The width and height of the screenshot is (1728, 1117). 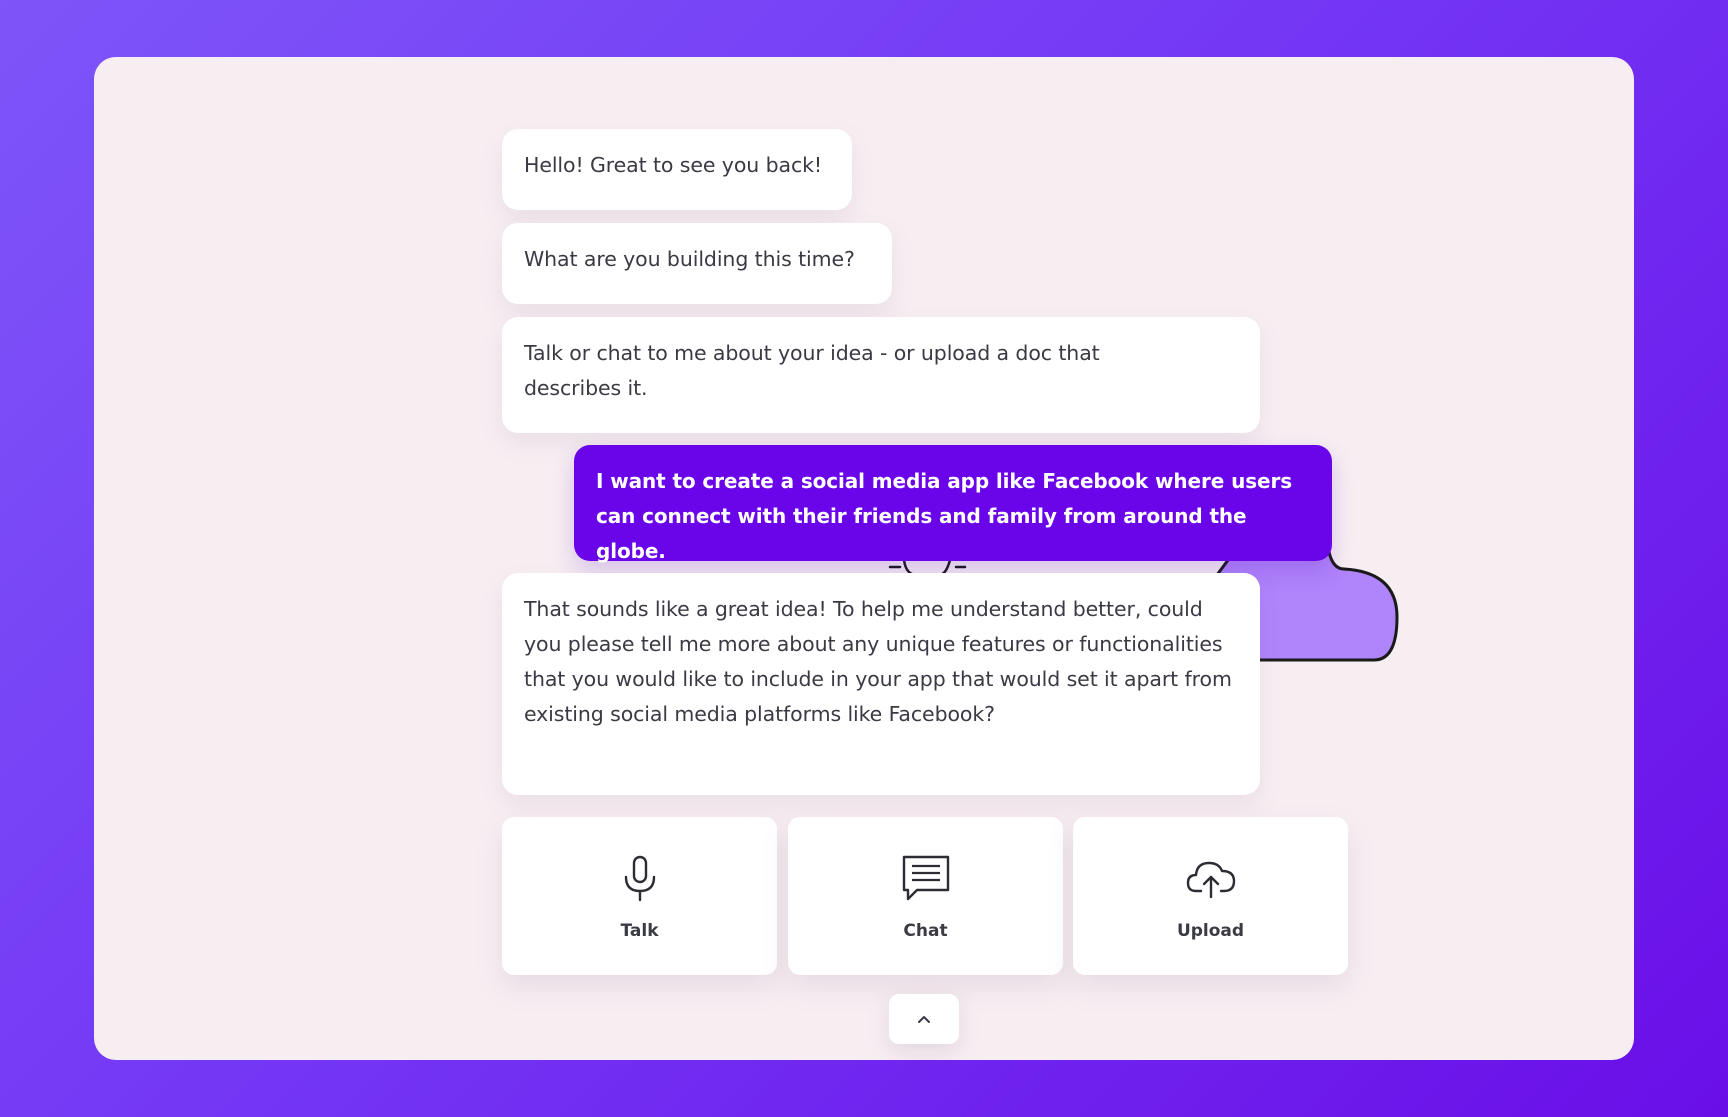 I want to click on input-mode-actions: Talk Chat Upload, so click(x=925, y=896).